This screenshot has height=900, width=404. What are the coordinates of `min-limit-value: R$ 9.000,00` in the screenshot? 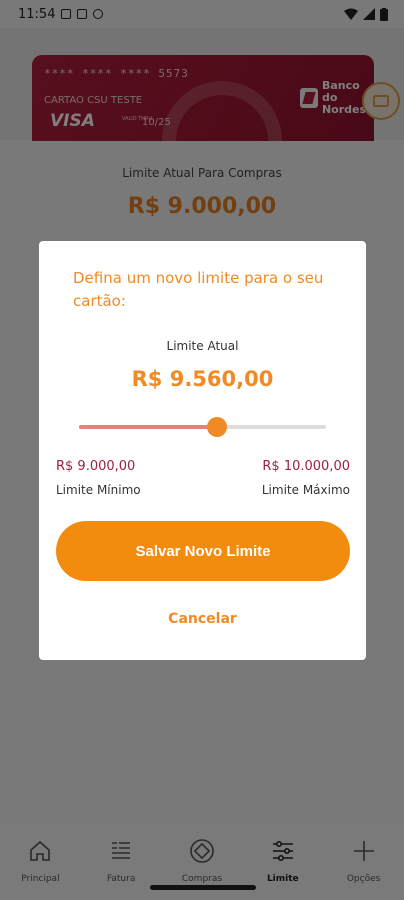 It's located at (96, 466).